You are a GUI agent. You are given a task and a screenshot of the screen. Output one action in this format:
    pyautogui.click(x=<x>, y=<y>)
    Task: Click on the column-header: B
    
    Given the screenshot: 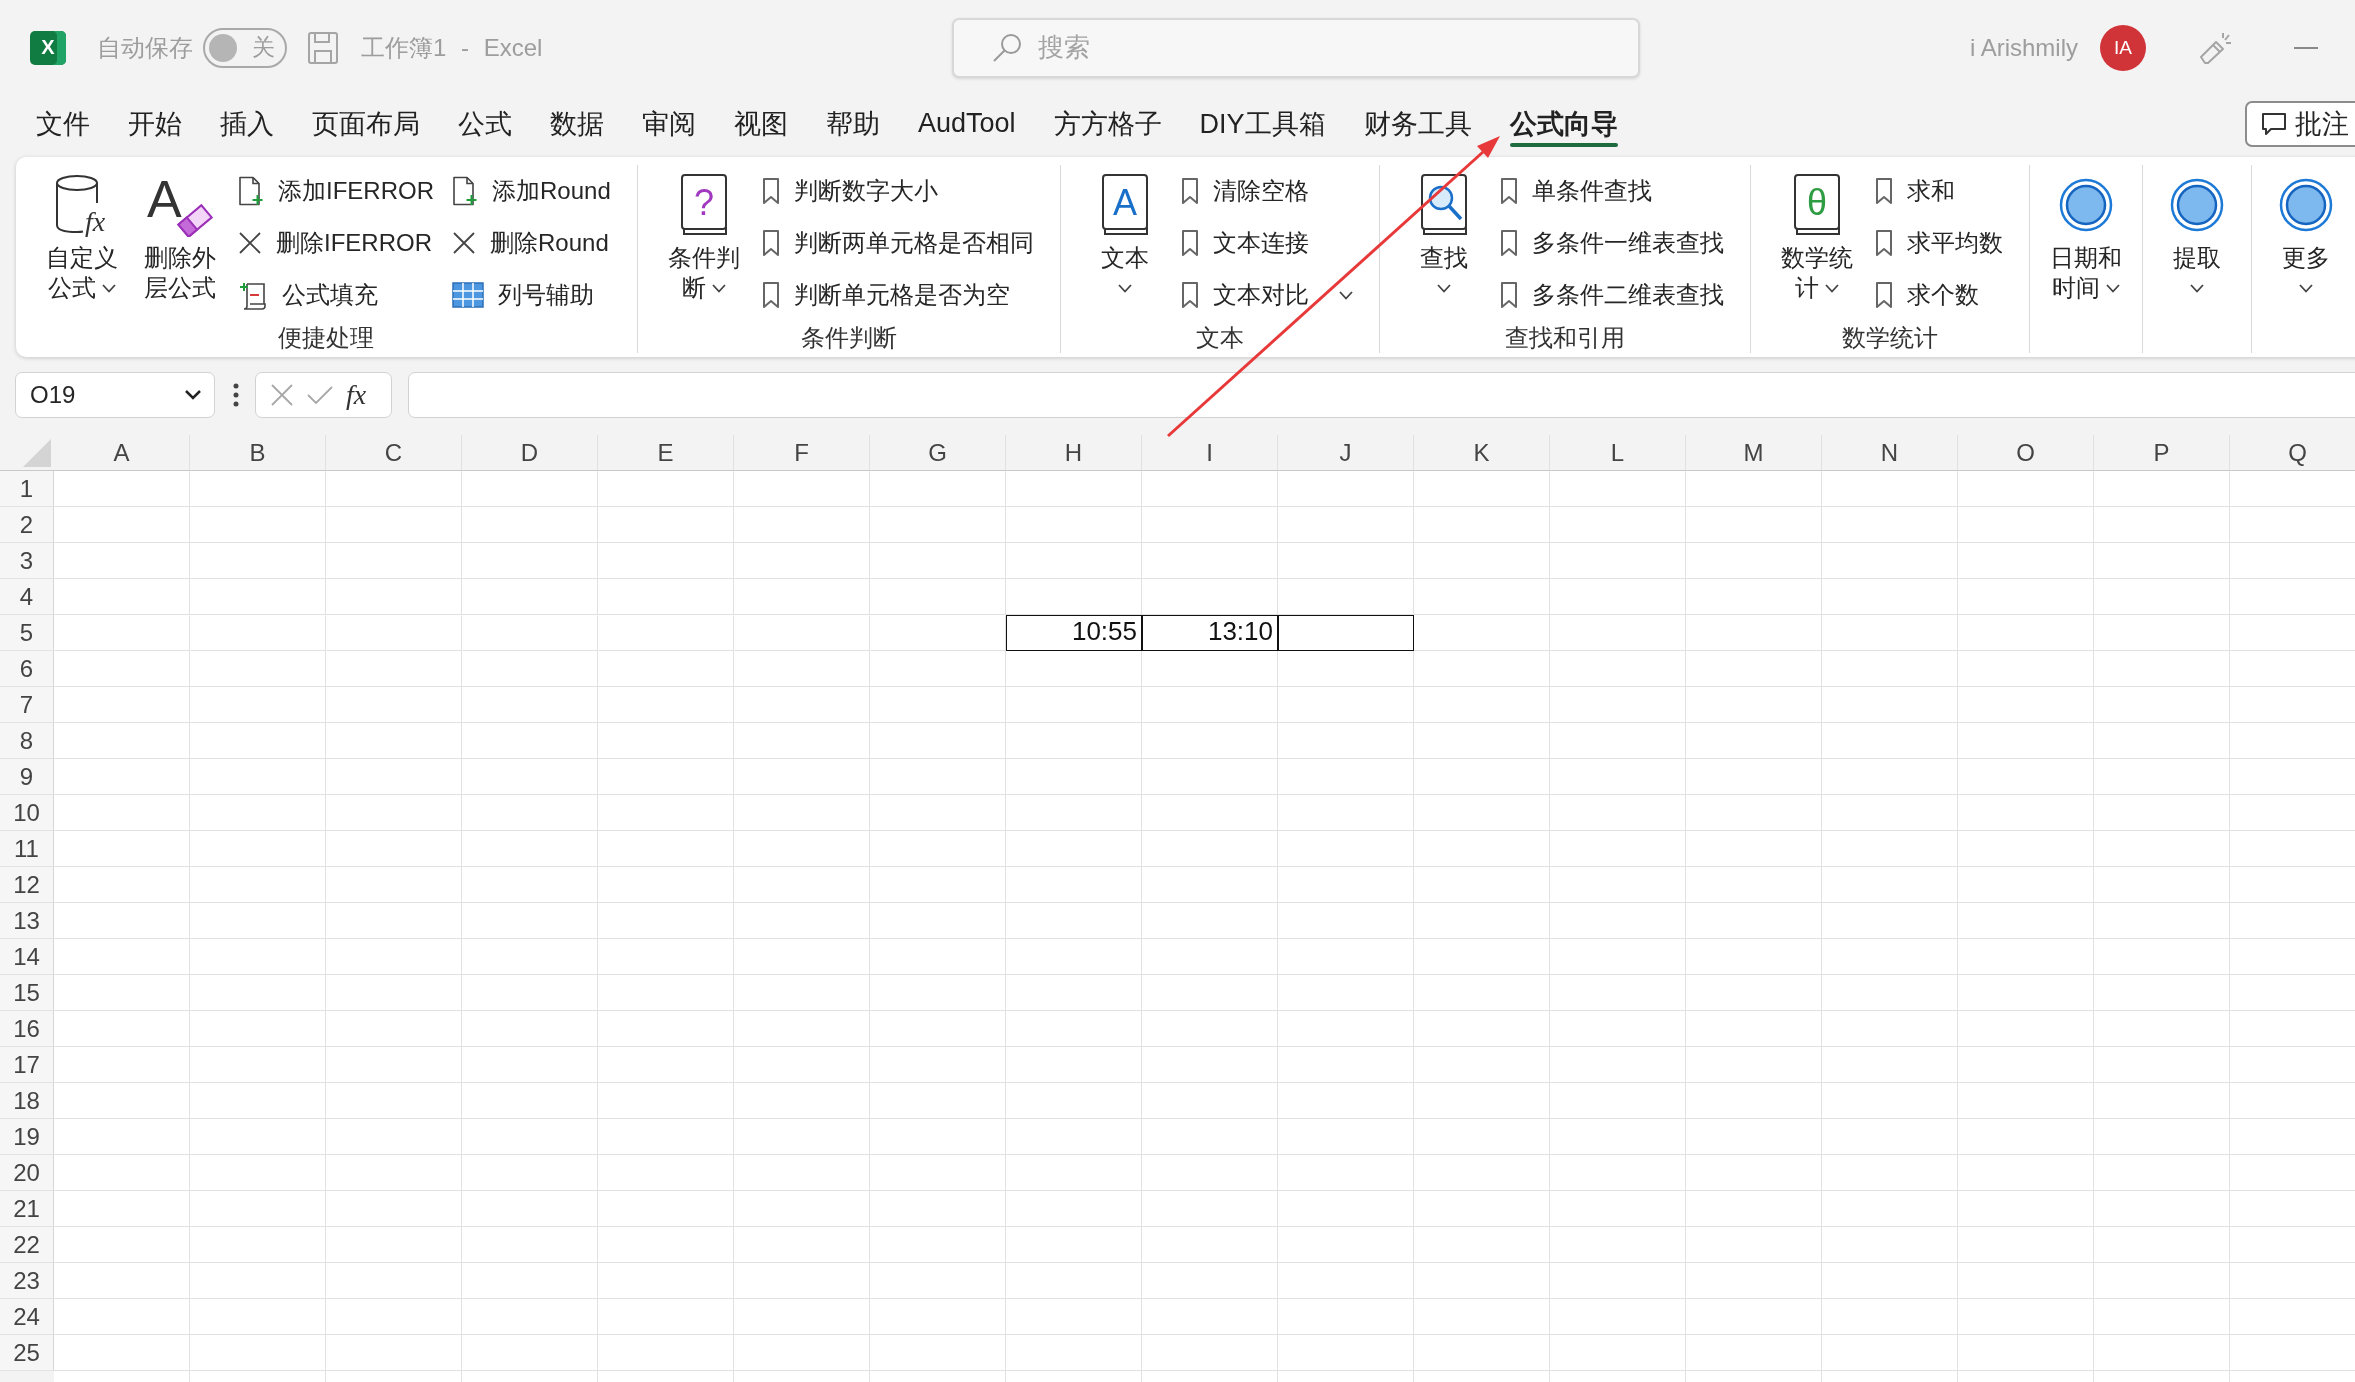 What is the action you would take?
    pyautogui.click(x=258, y=453)
    